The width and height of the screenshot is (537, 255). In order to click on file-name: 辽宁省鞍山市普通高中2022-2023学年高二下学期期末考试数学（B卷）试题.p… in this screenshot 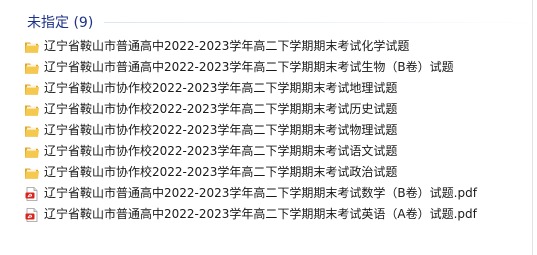, I will do `click(260, 193)`.